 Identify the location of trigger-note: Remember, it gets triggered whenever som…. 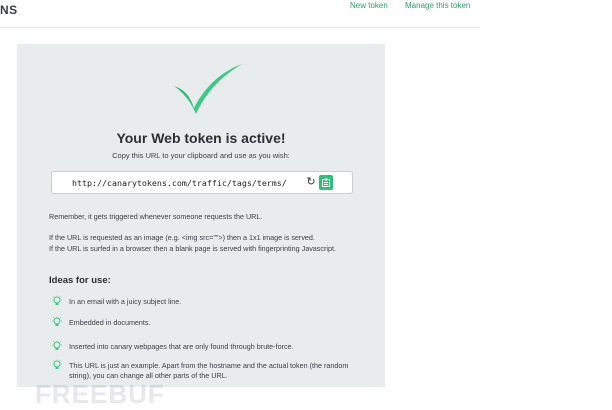
(156, 216).